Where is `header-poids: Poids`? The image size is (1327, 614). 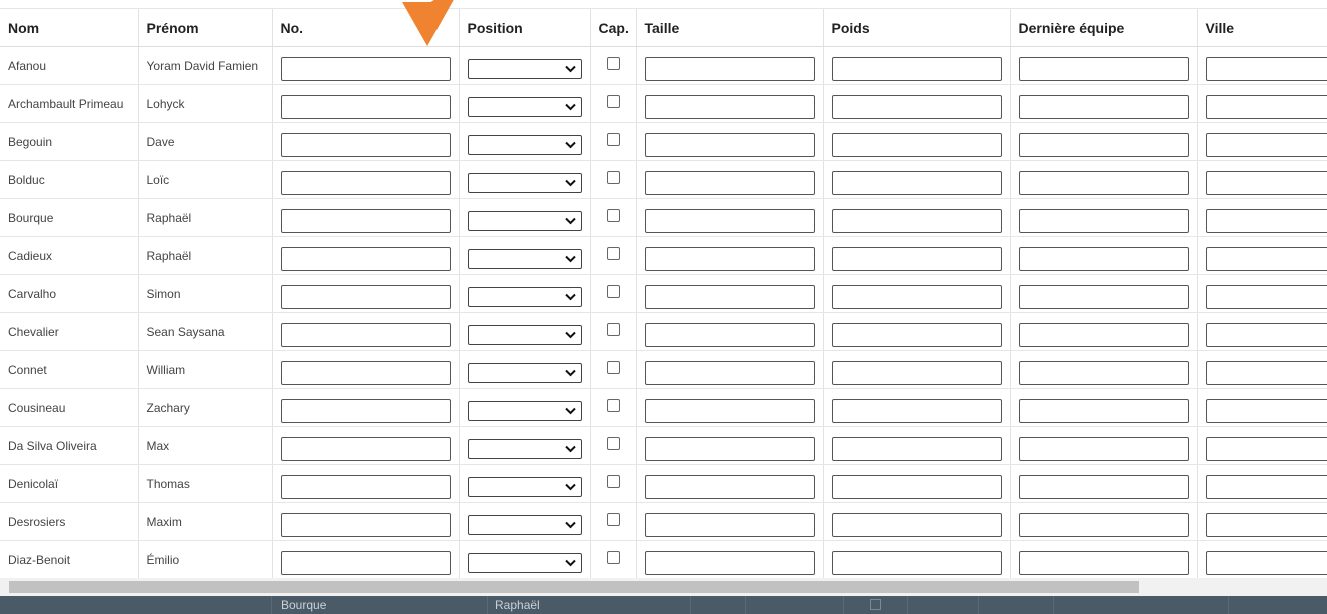 header-poids: Poids is located at coordinates (916, 27).